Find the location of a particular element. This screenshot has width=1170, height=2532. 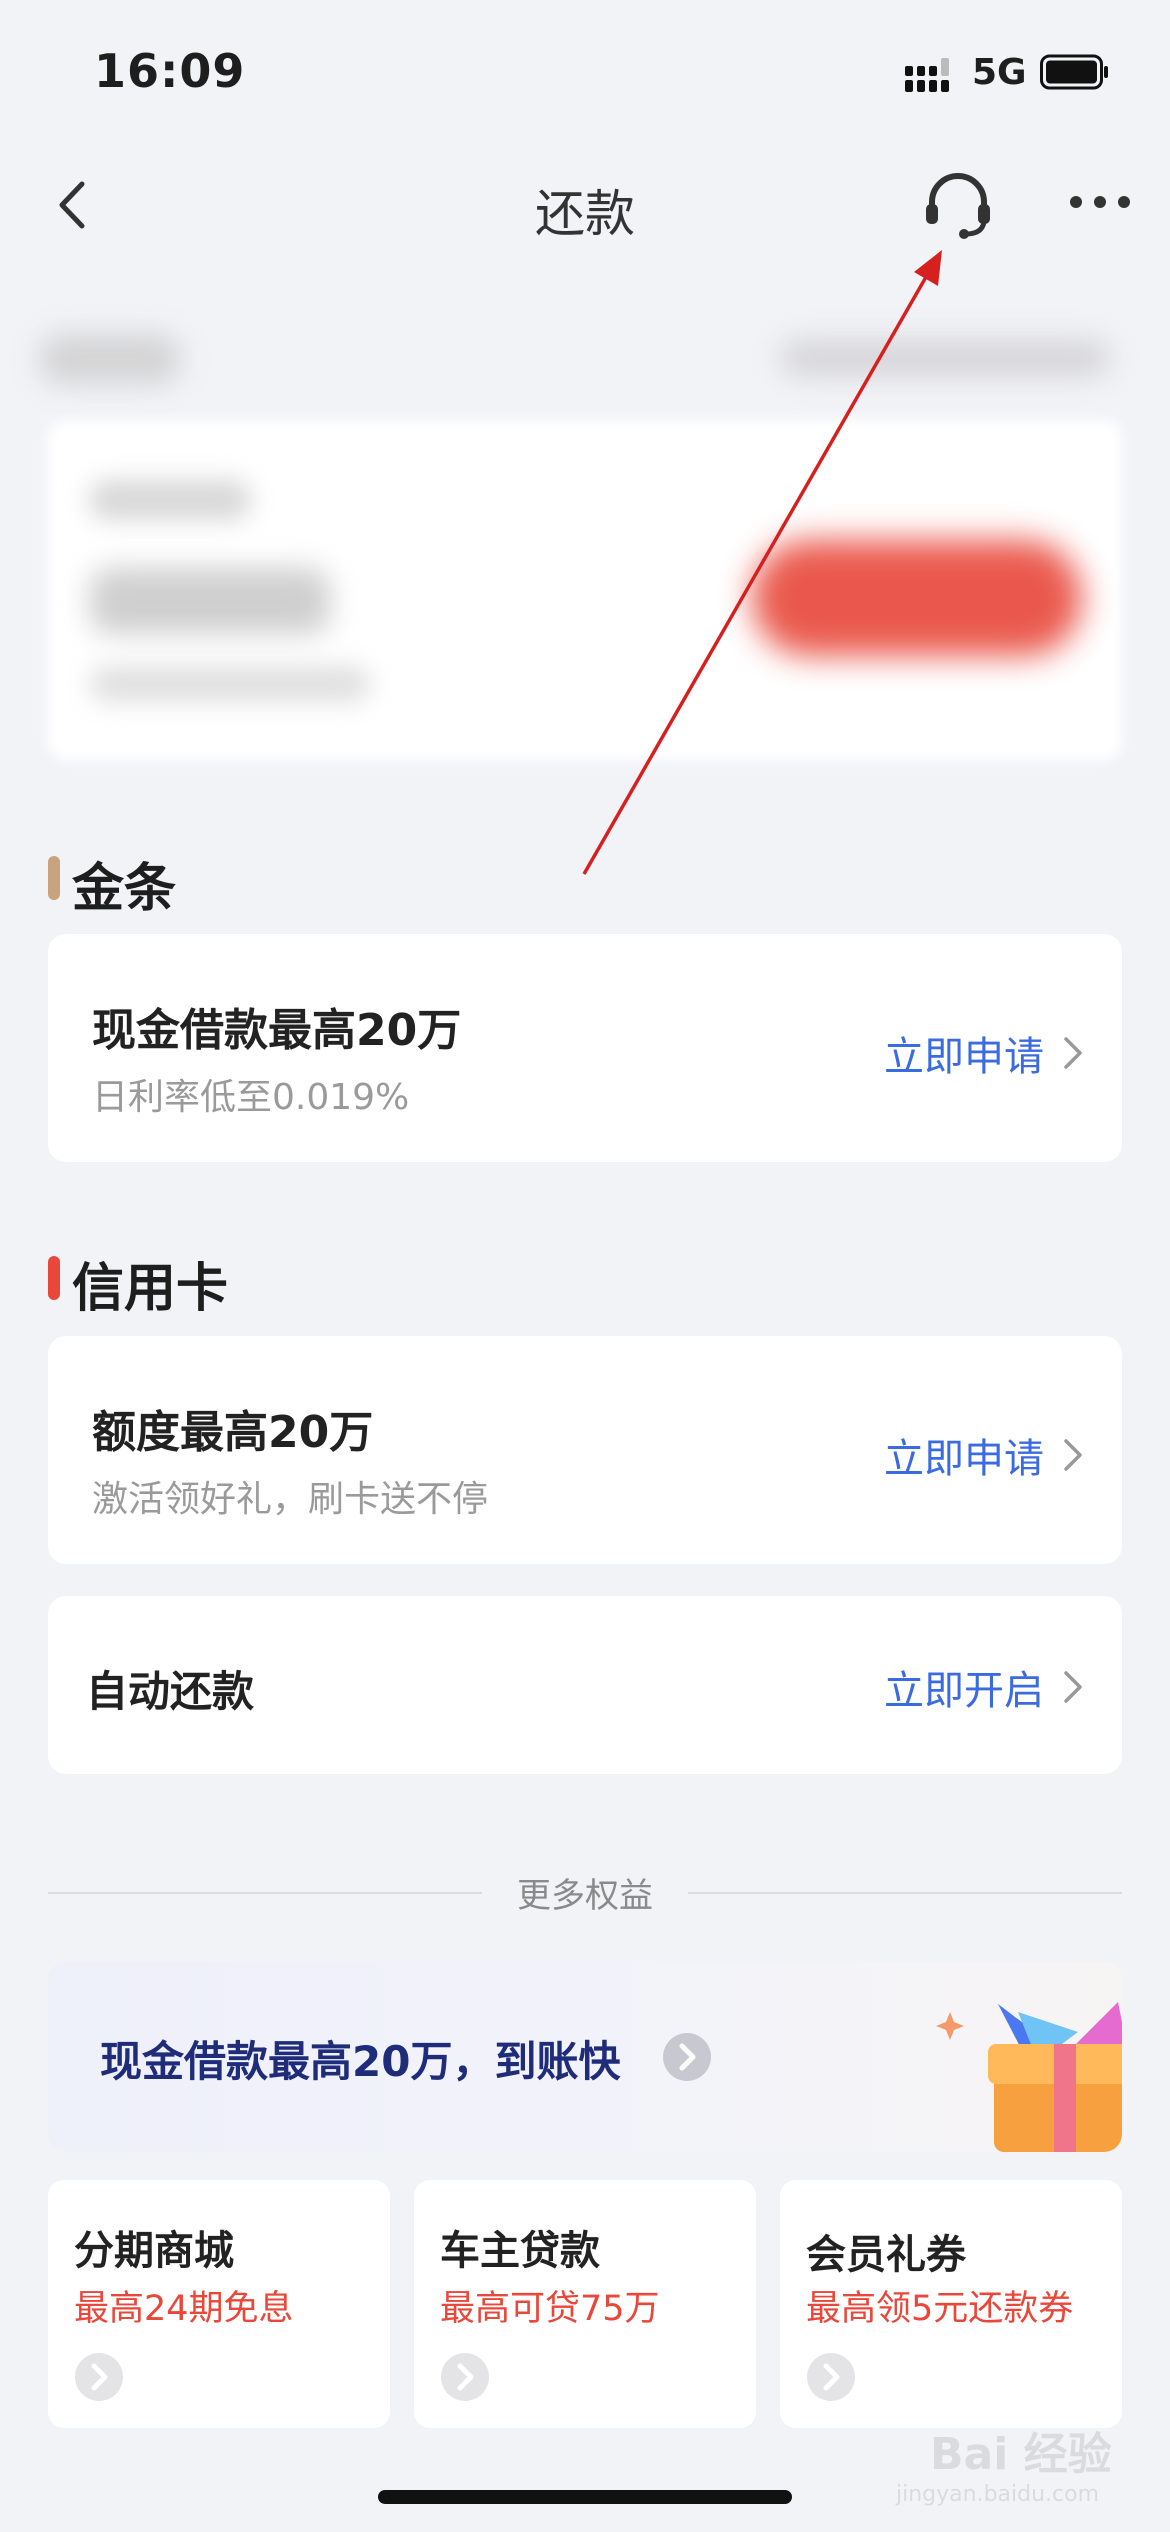

action-label: 立即开启 is located at coordinates (964, 1691).